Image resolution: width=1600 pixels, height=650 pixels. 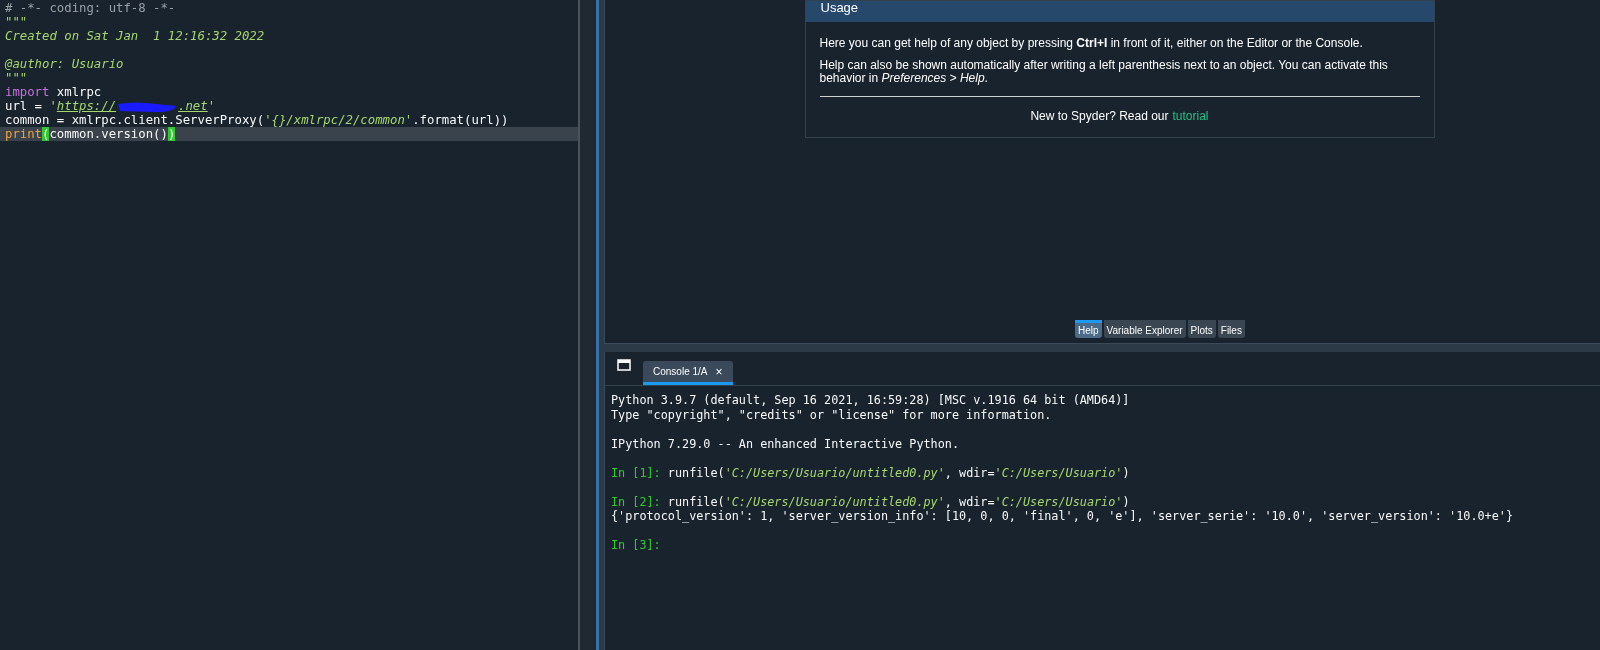 I want to click on code-token: In [2]:, so click(x=636, y=501).